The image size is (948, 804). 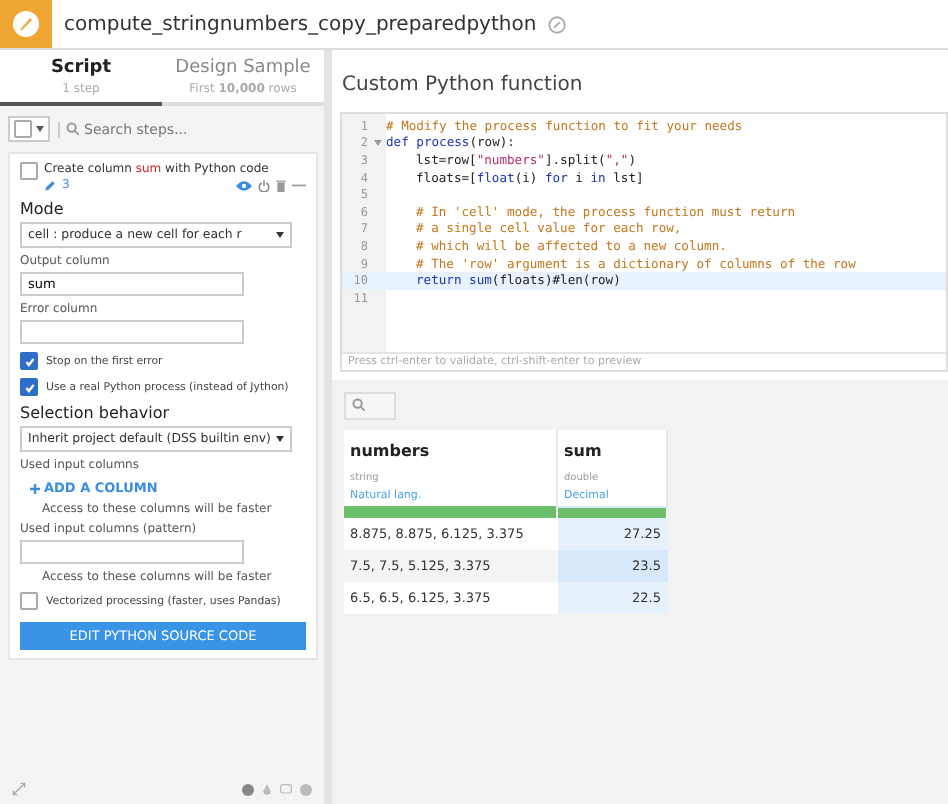 I want to click on edit-icon, so click(x=557, y=24).